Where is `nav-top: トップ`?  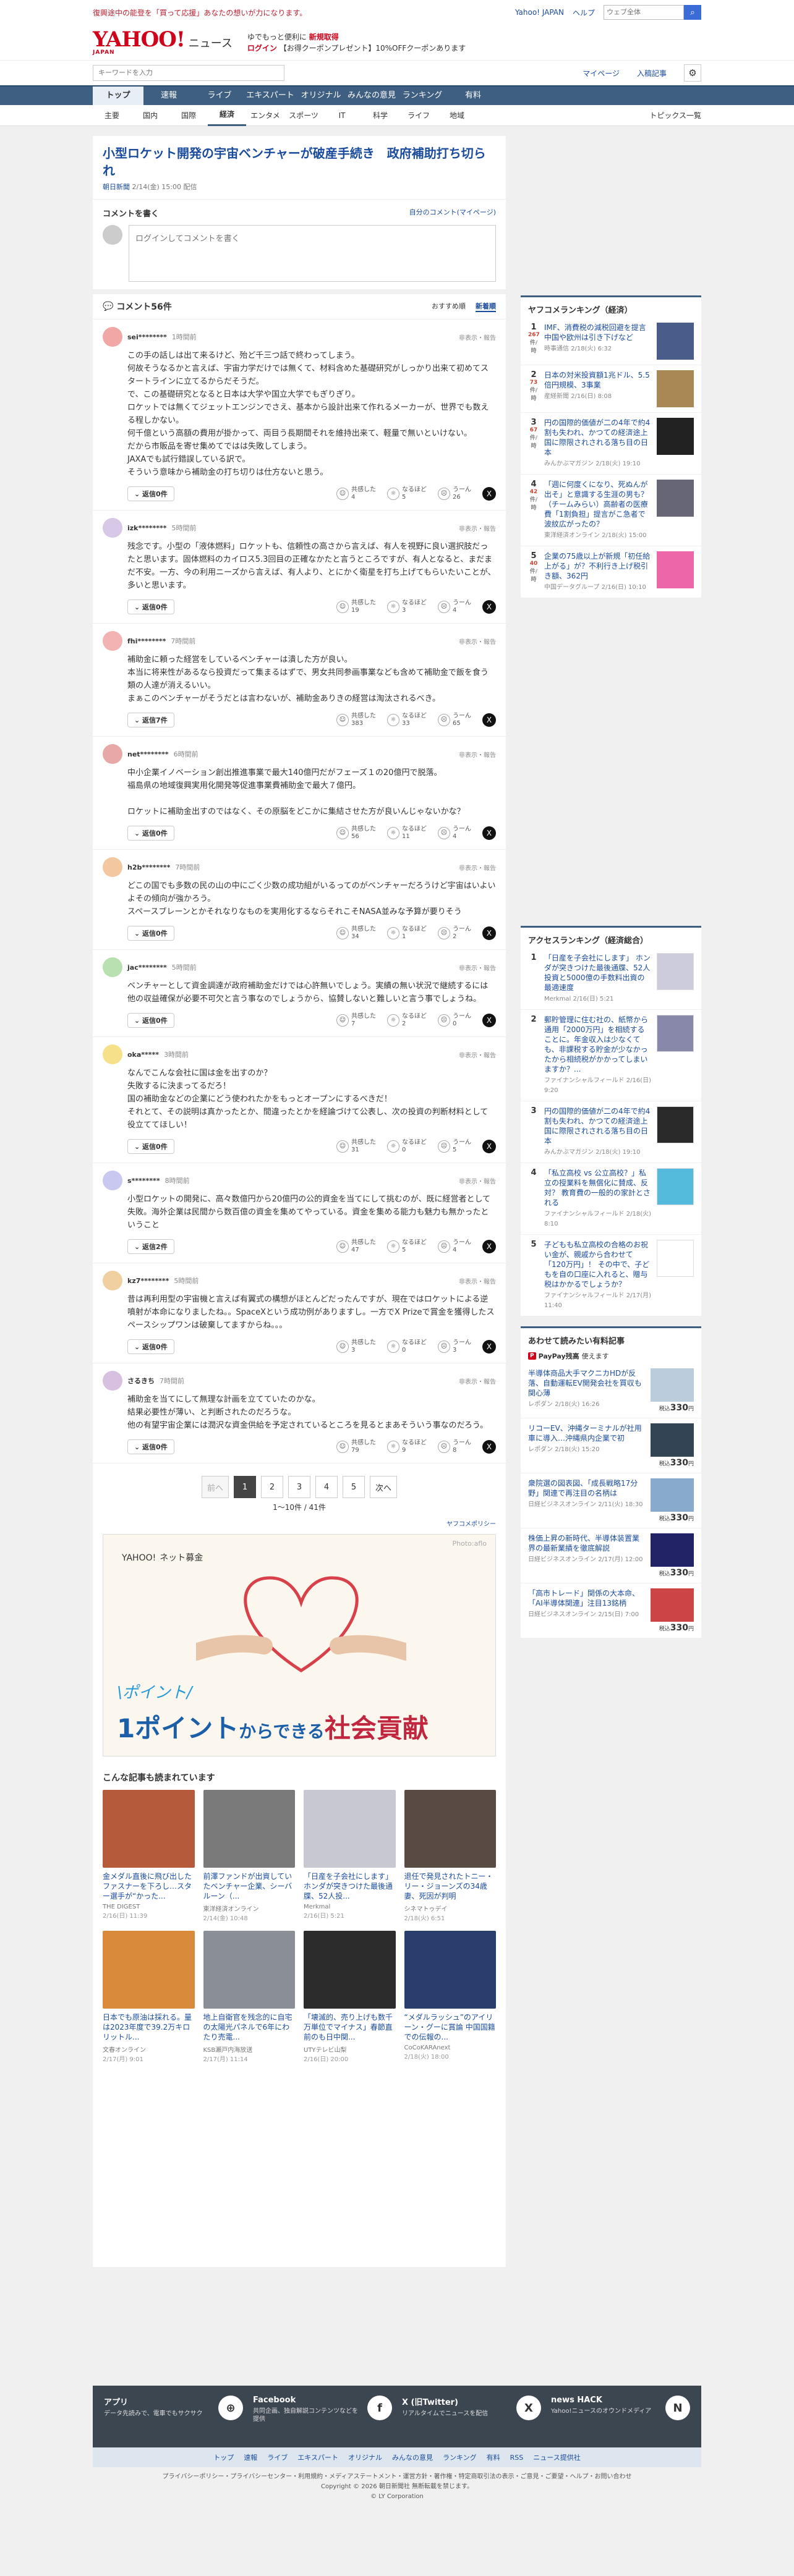 nav-top: トップ is located at coordinates (118, 96).